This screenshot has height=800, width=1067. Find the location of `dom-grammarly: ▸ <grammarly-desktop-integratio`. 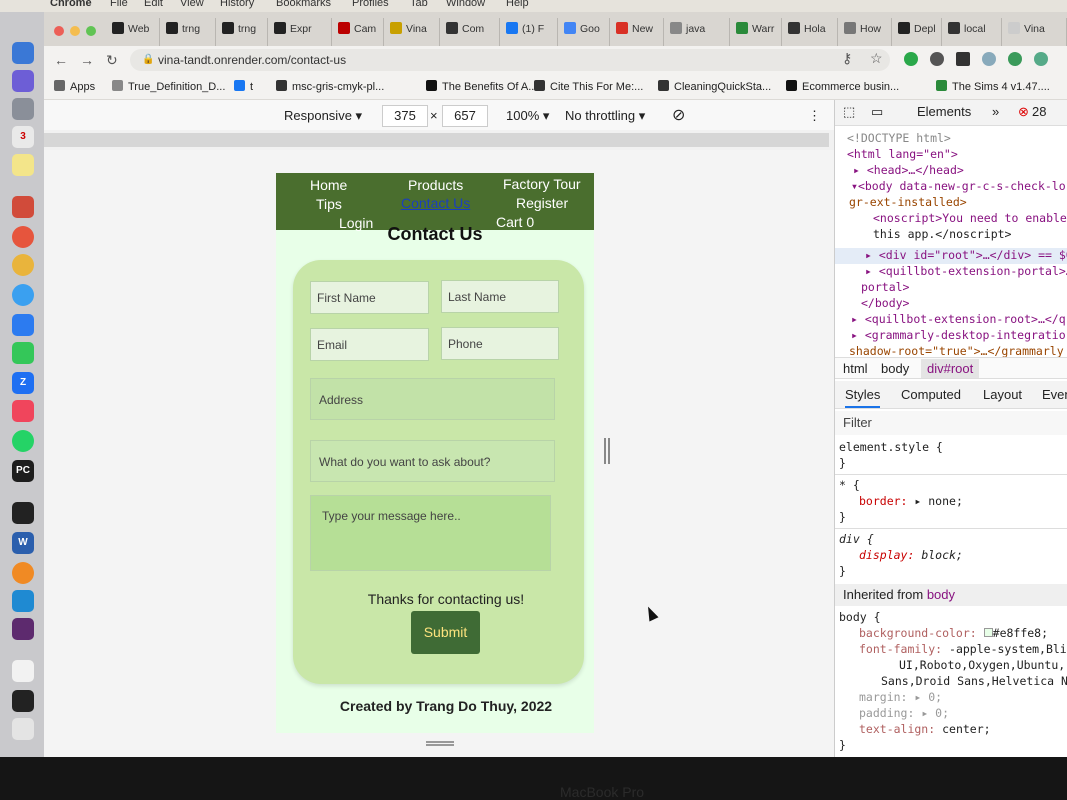

dom-grammarly: ▸ <grammarly-desktop-integratio is located at coordinates (958, 335).